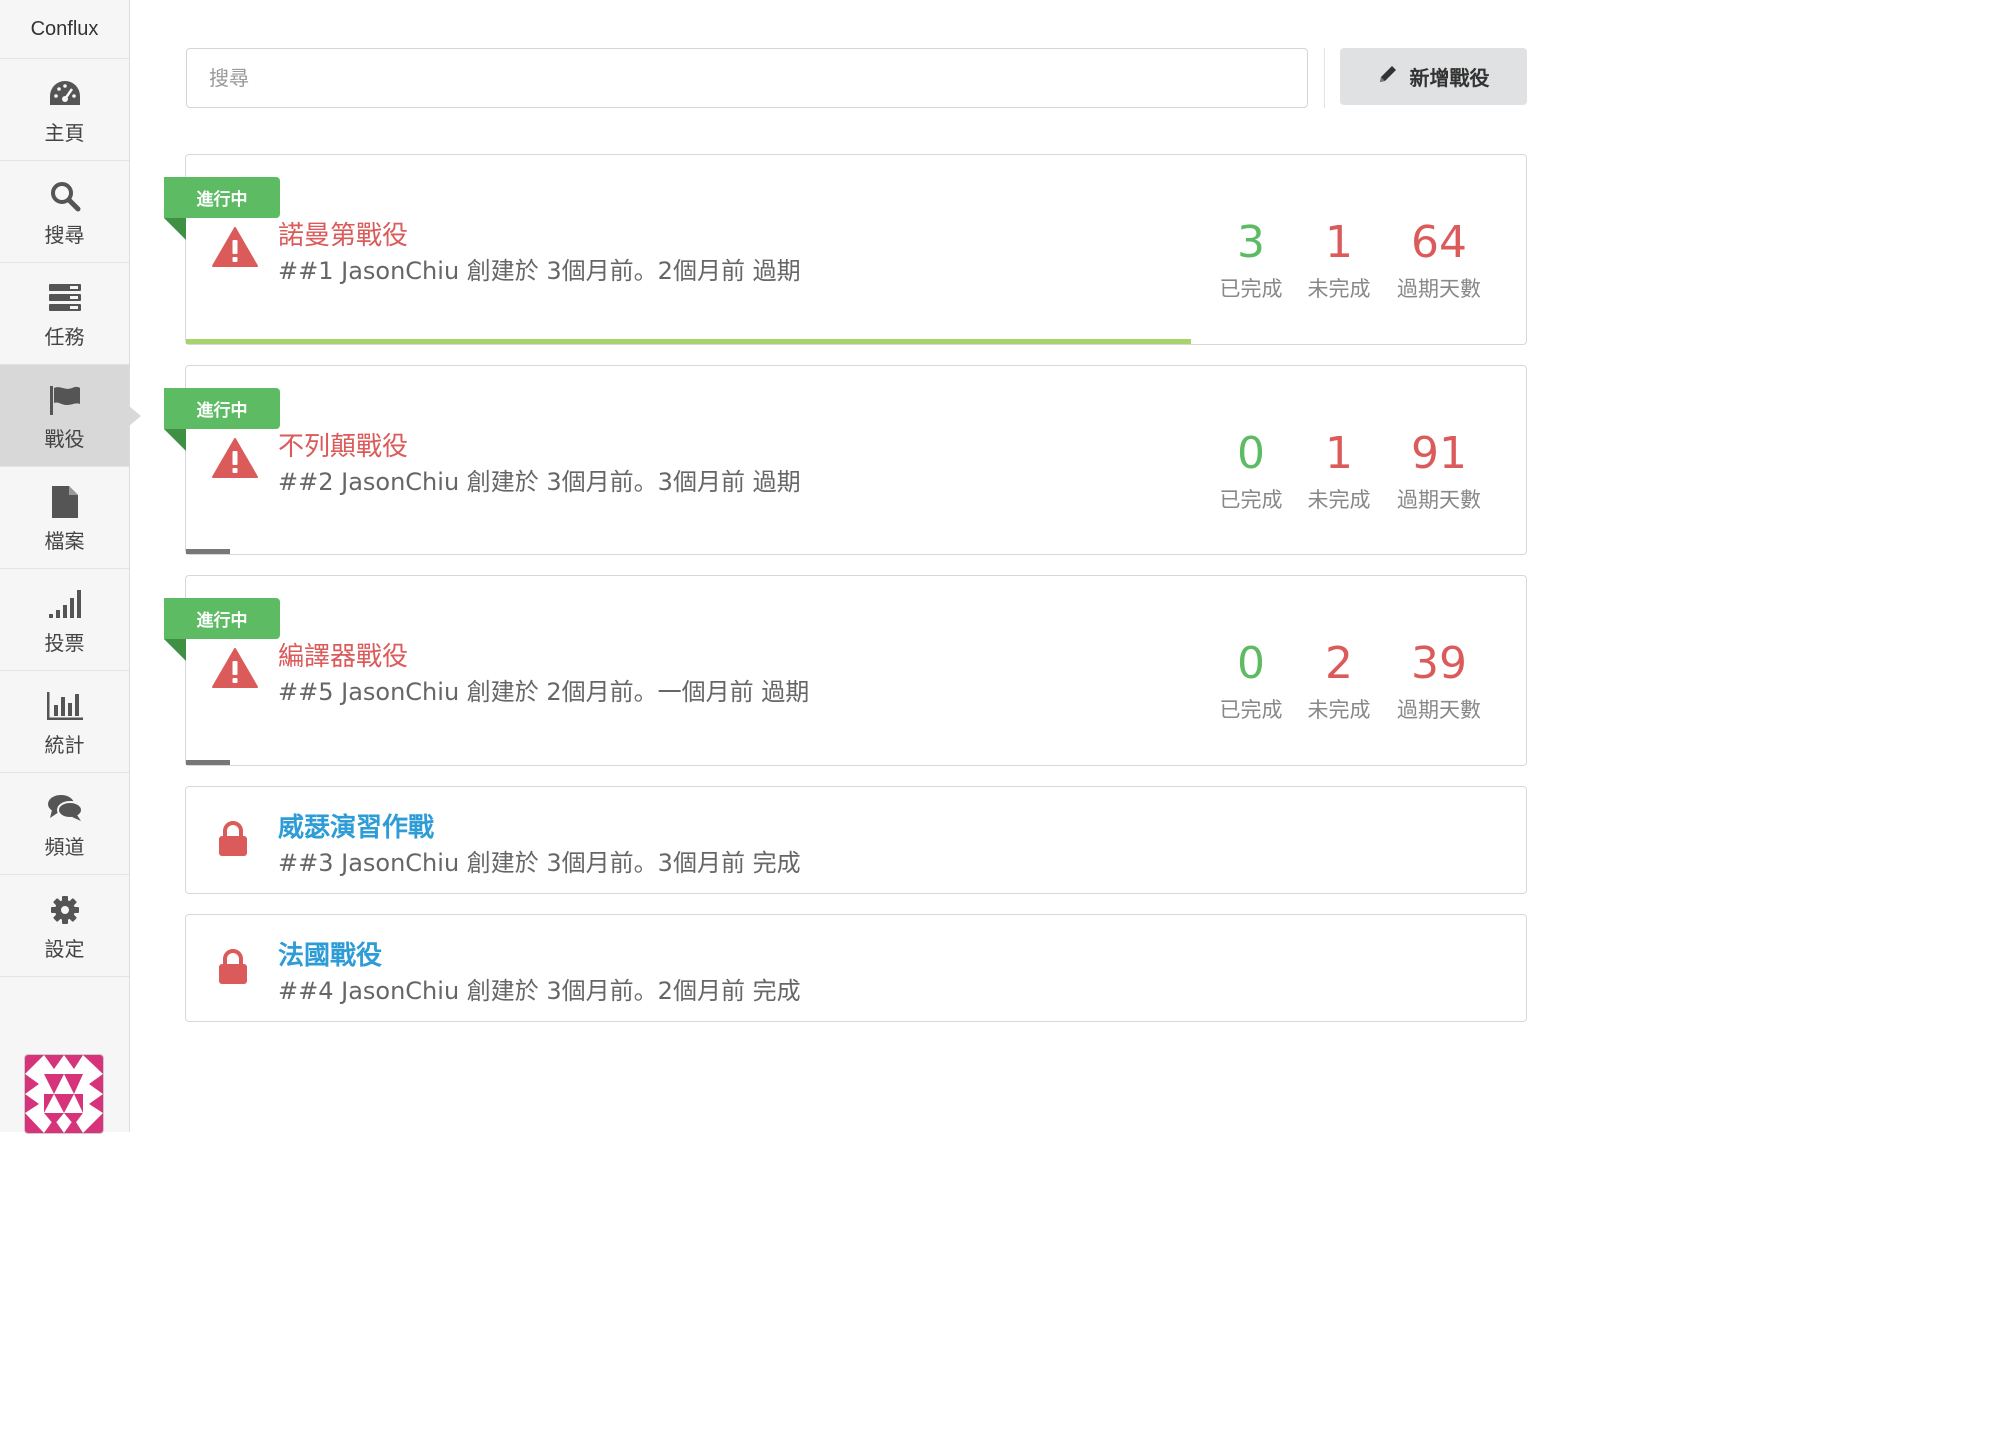  I want to click on sidebar-item-label: 主頁, so click(64, 133).